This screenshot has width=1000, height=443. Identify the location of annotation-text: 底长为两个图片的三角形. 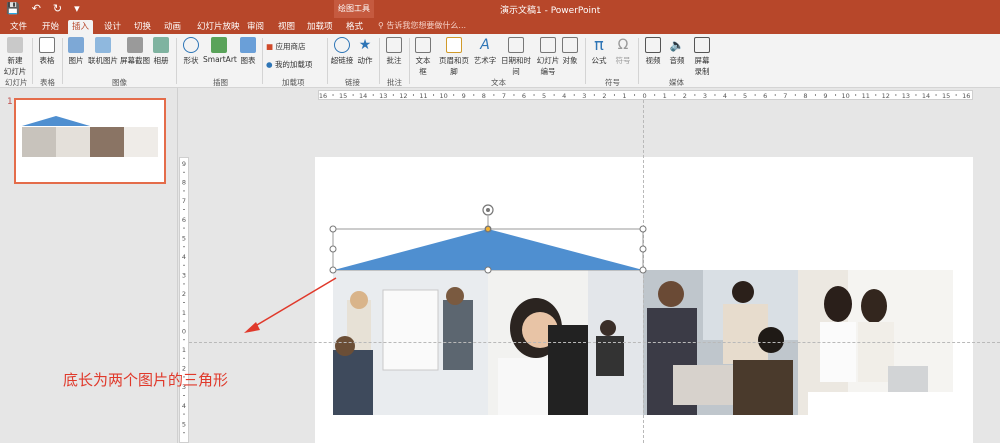
(146, 380).